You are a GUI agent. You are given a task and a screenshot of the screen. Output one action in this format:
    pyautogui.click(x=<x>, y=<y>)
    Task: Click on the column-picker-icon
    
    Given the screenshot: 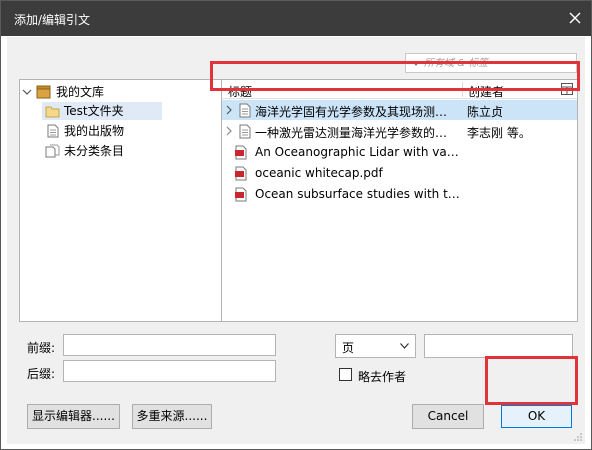 What is the action you would take?
    pyautogui.click(x=567, y=89)
    